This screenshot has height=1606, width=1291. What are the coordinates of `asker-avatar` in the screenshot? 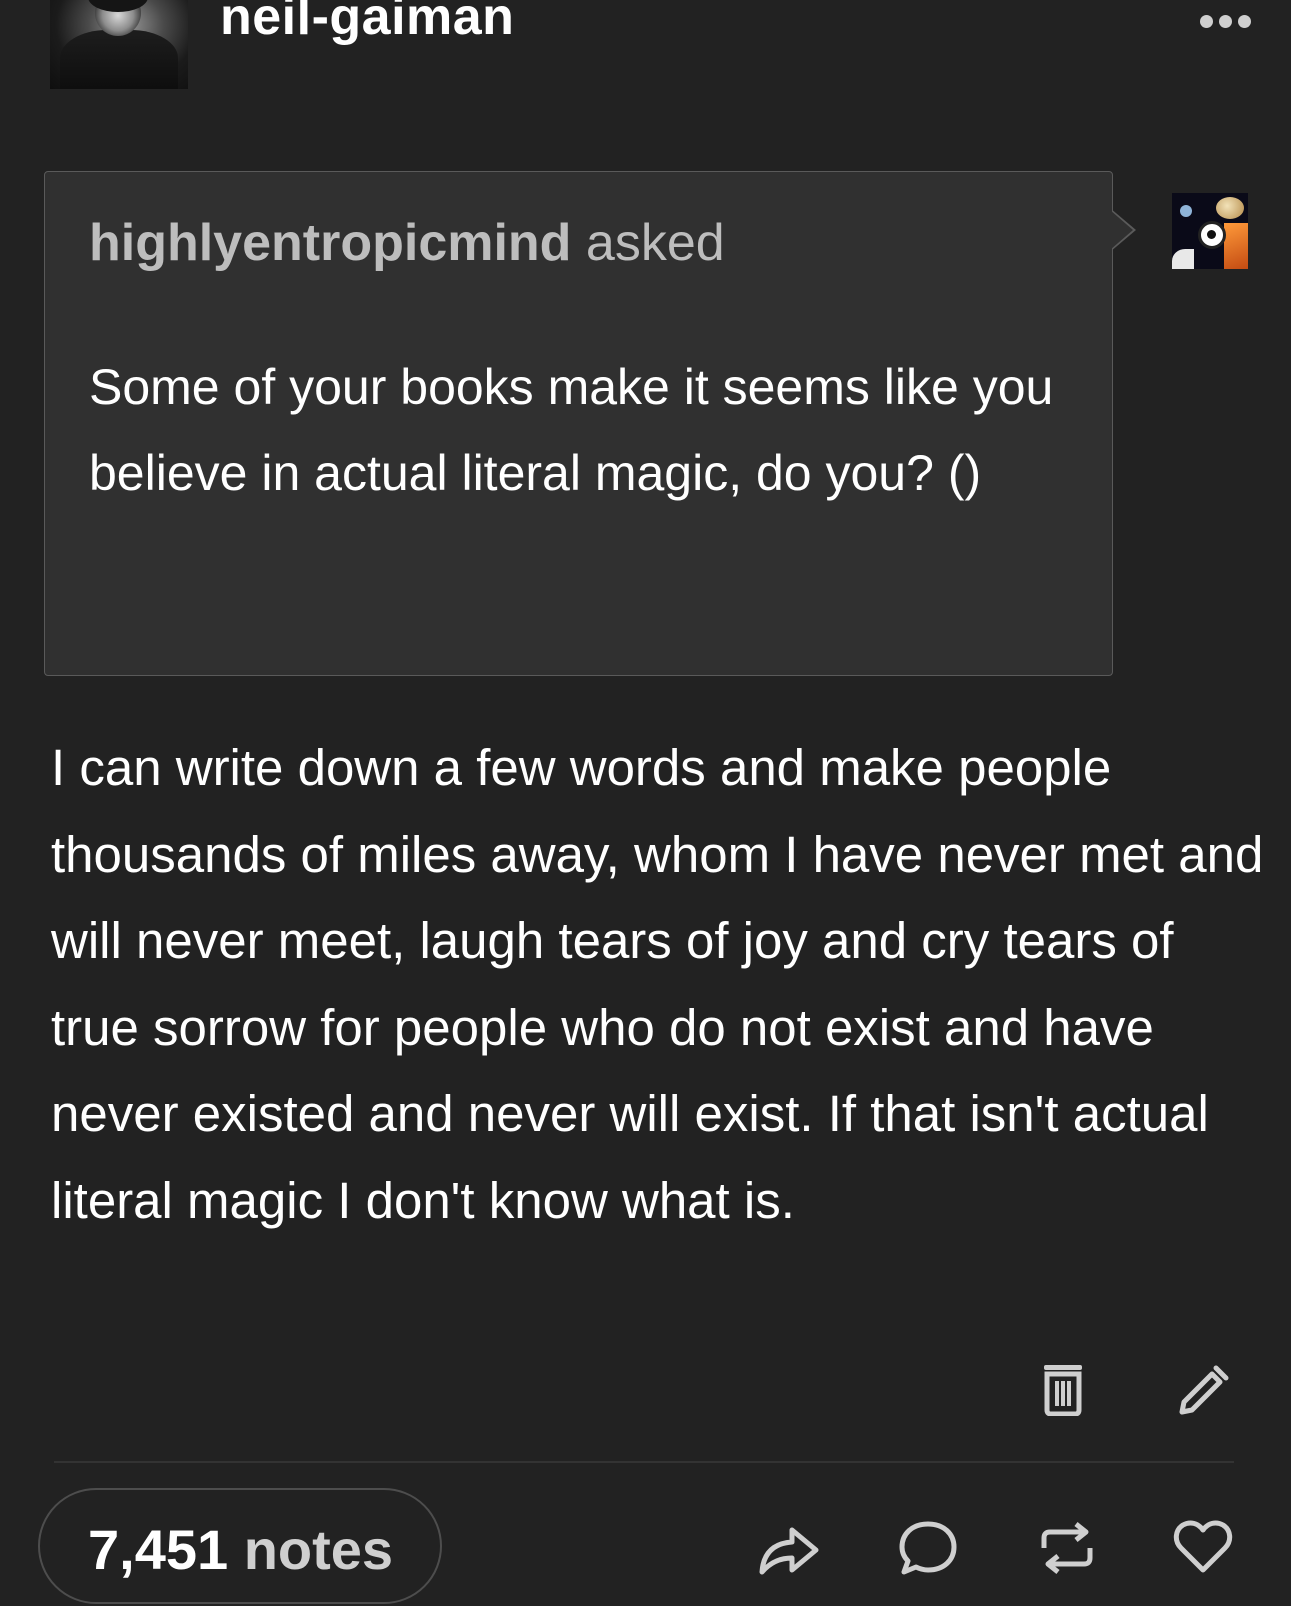 It's located at (1210, 231).